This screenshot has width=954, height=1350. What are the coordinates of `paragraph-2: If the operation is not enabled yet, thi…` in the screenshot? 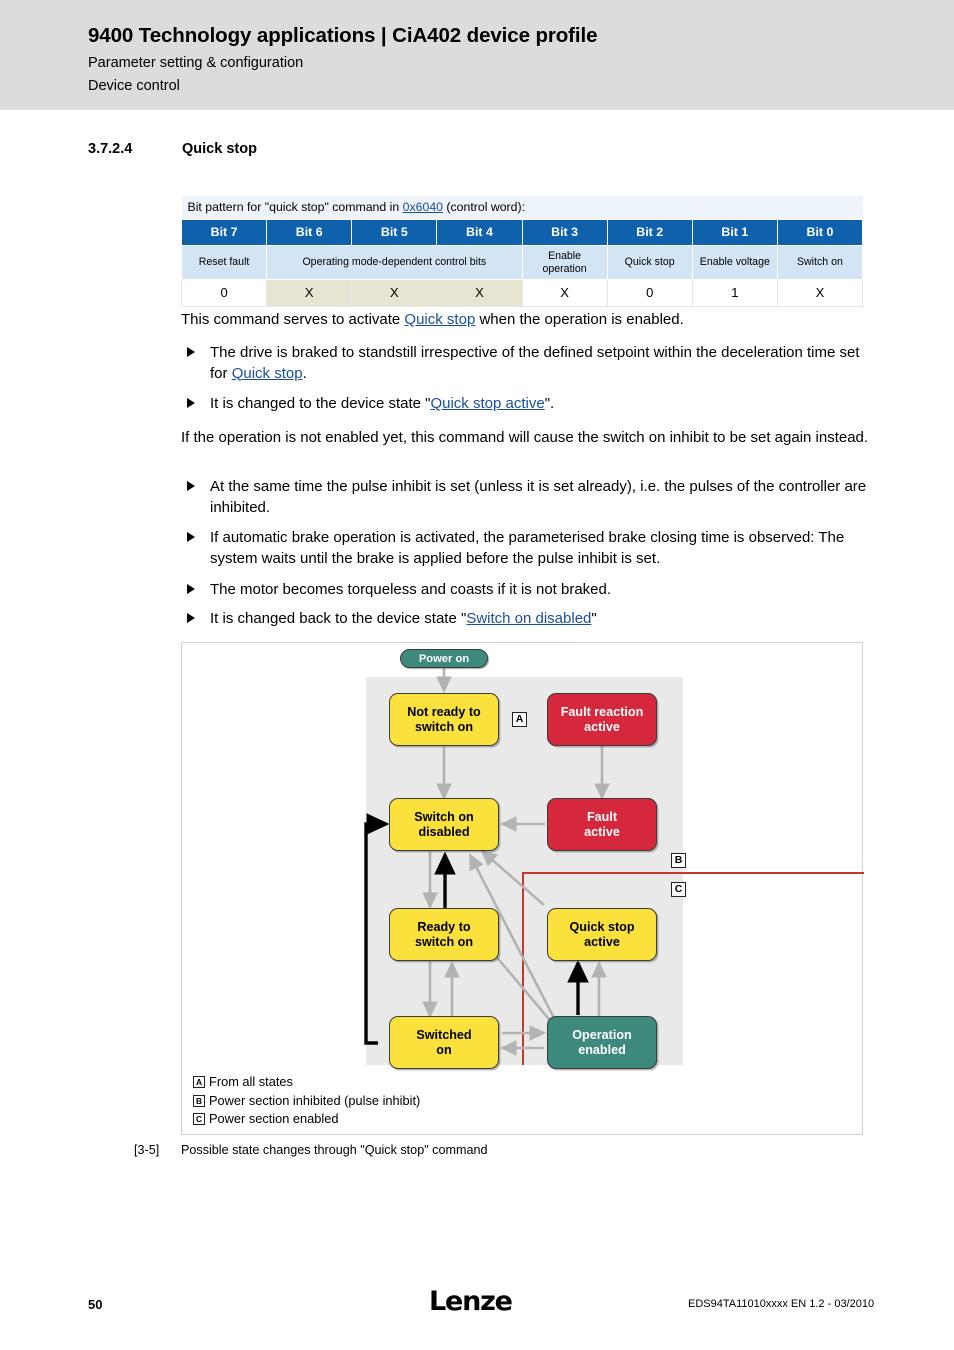 It's located at (525, 437).